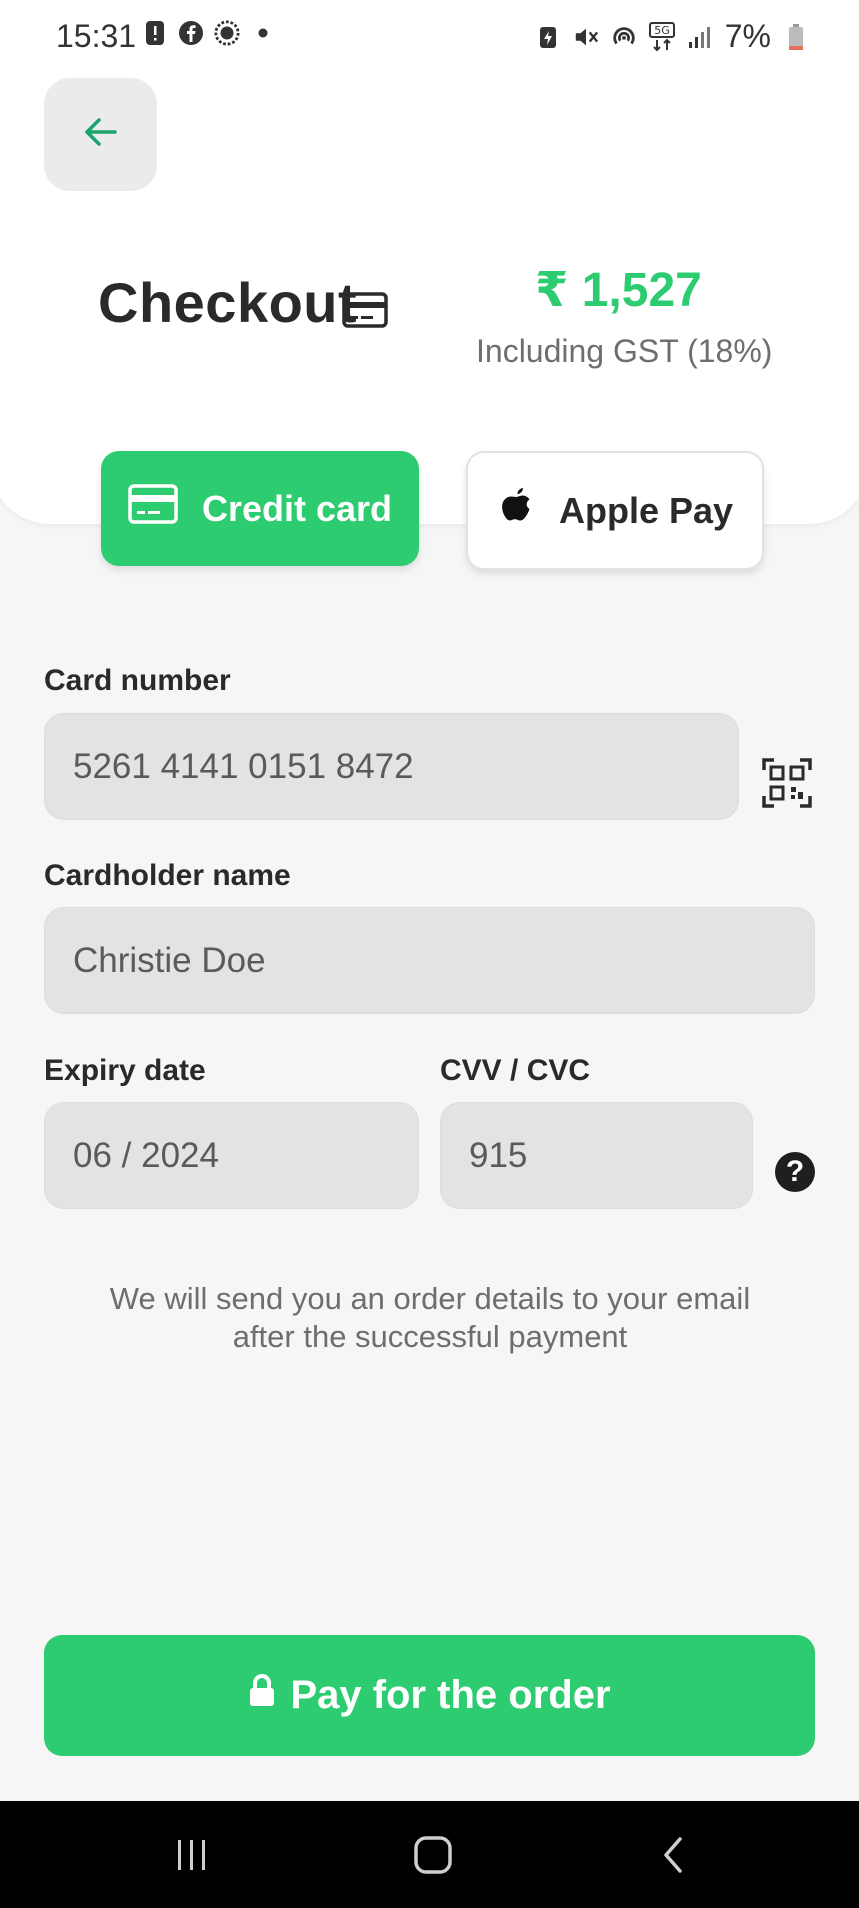 The image size is (859, 1908). I want to click on hotspot-icon, so click(624, 37).